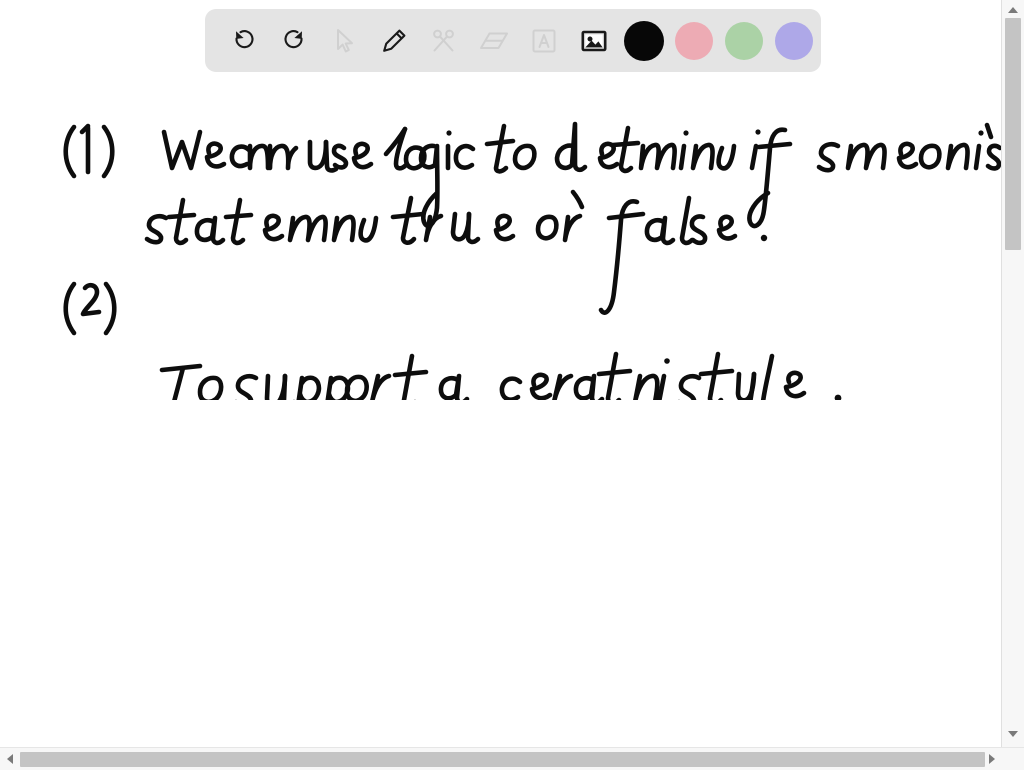 The width and height of the screenshot is (1024, 770). I want to click on scissors-icon, so click(444, 41).